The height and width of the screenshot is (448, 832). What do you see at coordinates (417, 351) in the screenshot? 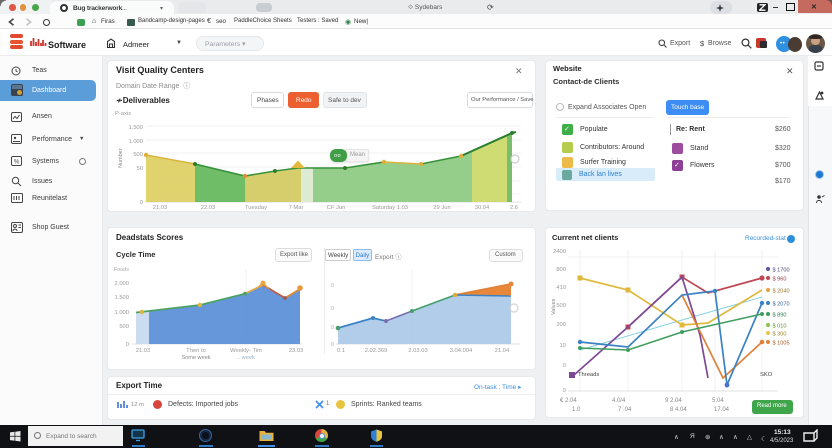
I see `svg-text: 2.03.03` at bounding box center [417, 351].